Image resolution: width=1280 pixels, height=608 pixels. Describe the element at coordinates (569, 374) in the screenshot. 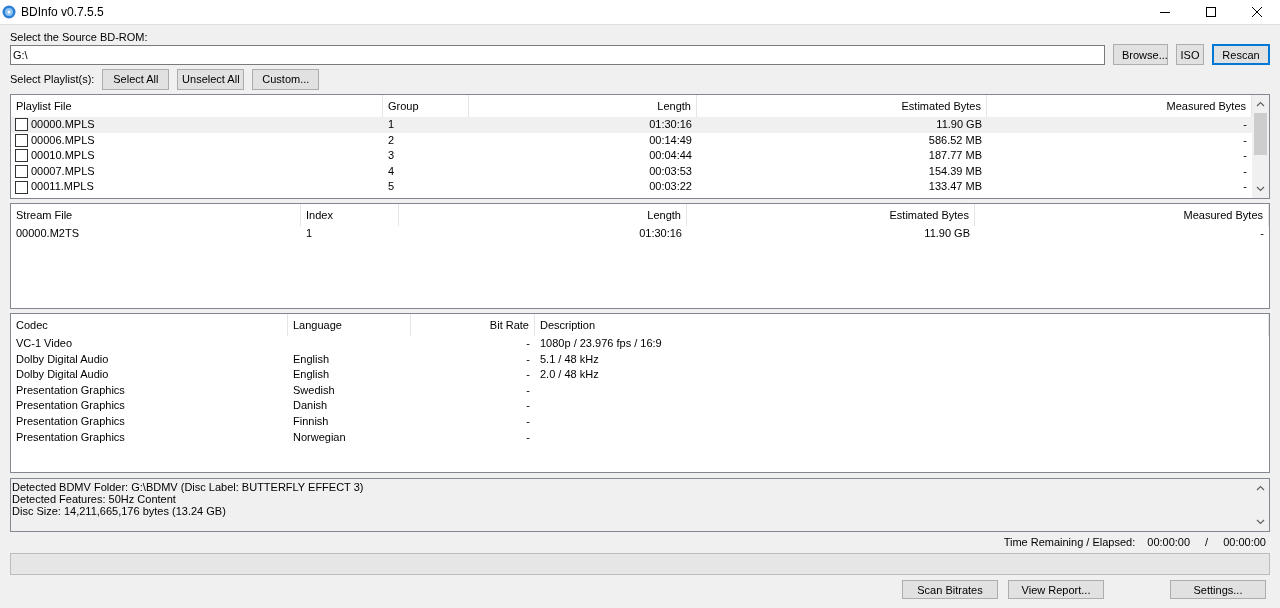

I see `table-cell: 2.0 / 48 kHz` at that location.